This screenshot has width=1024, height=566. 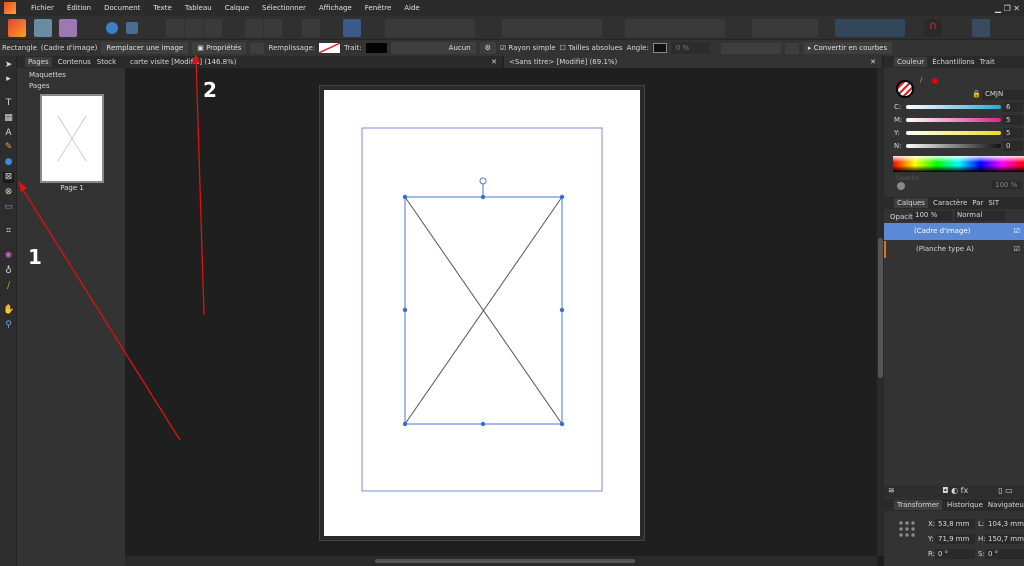 What do you see at coordinates (976, 94) in the screenshot?
I see `lock-icon: 🔒` at bounding box center [976, 94].